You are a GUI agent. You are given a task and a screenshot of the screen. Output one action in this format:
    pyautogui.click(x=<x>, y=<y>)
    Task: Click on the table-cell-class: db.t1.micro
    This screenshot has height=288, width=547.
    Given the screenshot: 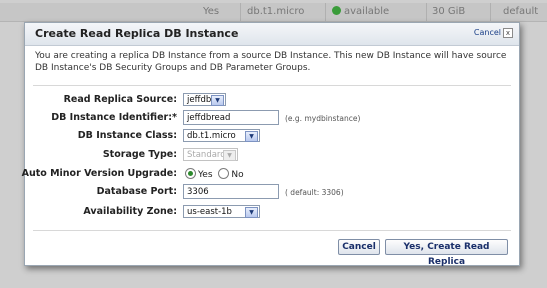 What is the action you would take?
    pyautogui.click(x=276, y=11)
    